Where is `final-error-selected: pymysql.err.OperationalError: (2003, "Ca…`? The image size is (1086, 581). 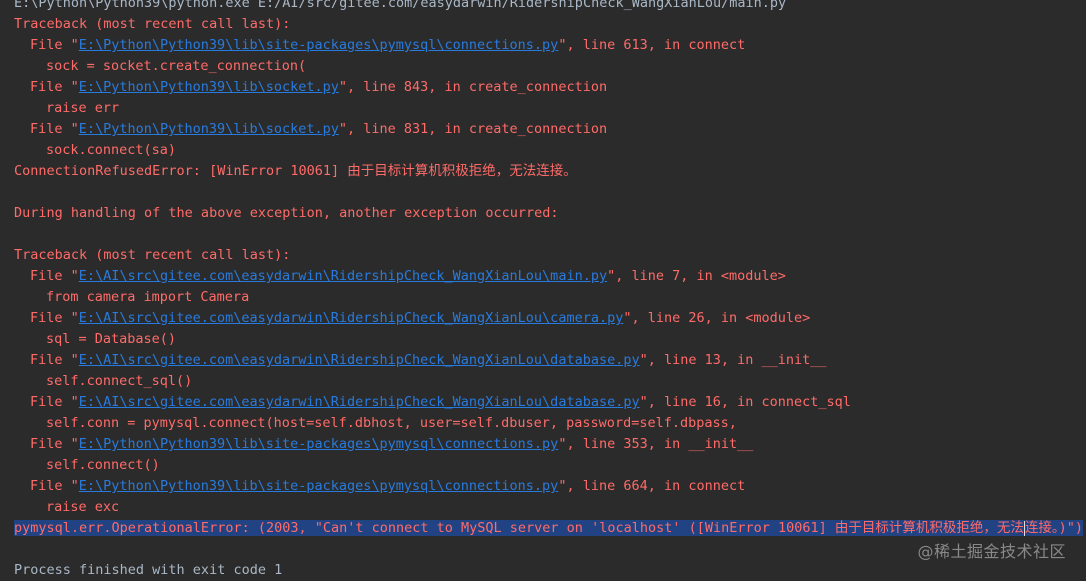
final-error-selected: pymysql.err.OperationalError: (2003, "Ca… is located at coordinates (543, 528).